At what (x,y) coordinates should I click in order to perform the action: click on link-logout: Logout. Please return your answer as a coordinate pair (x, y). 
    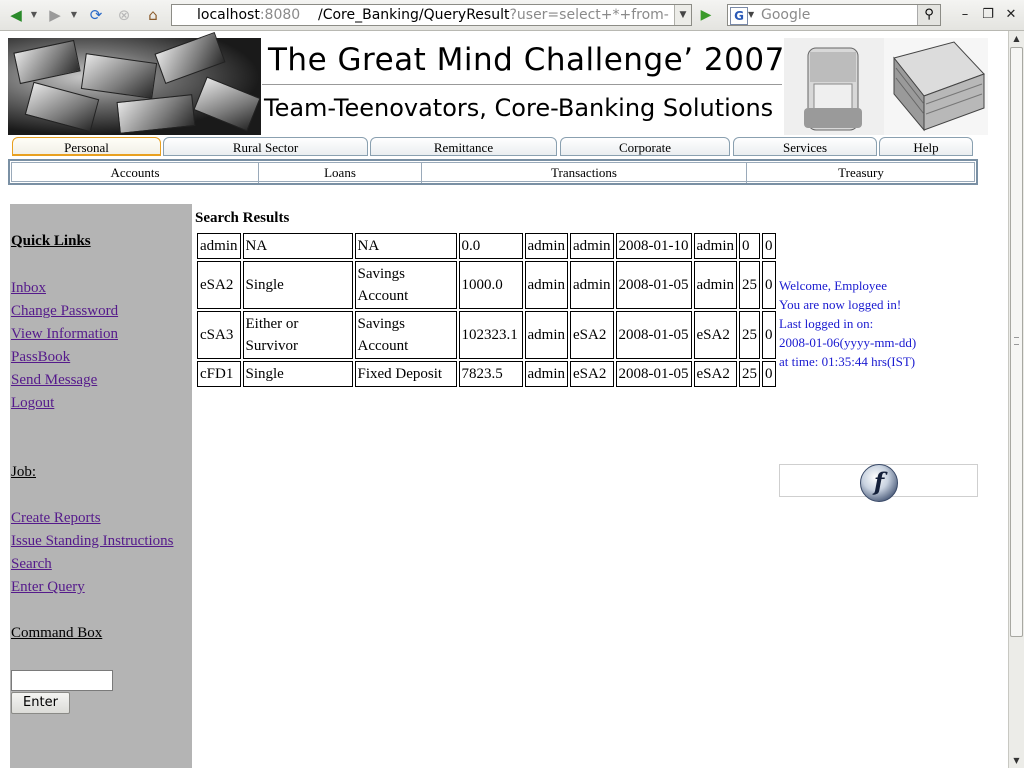
    Looking at the image, I should click on (32, 403).